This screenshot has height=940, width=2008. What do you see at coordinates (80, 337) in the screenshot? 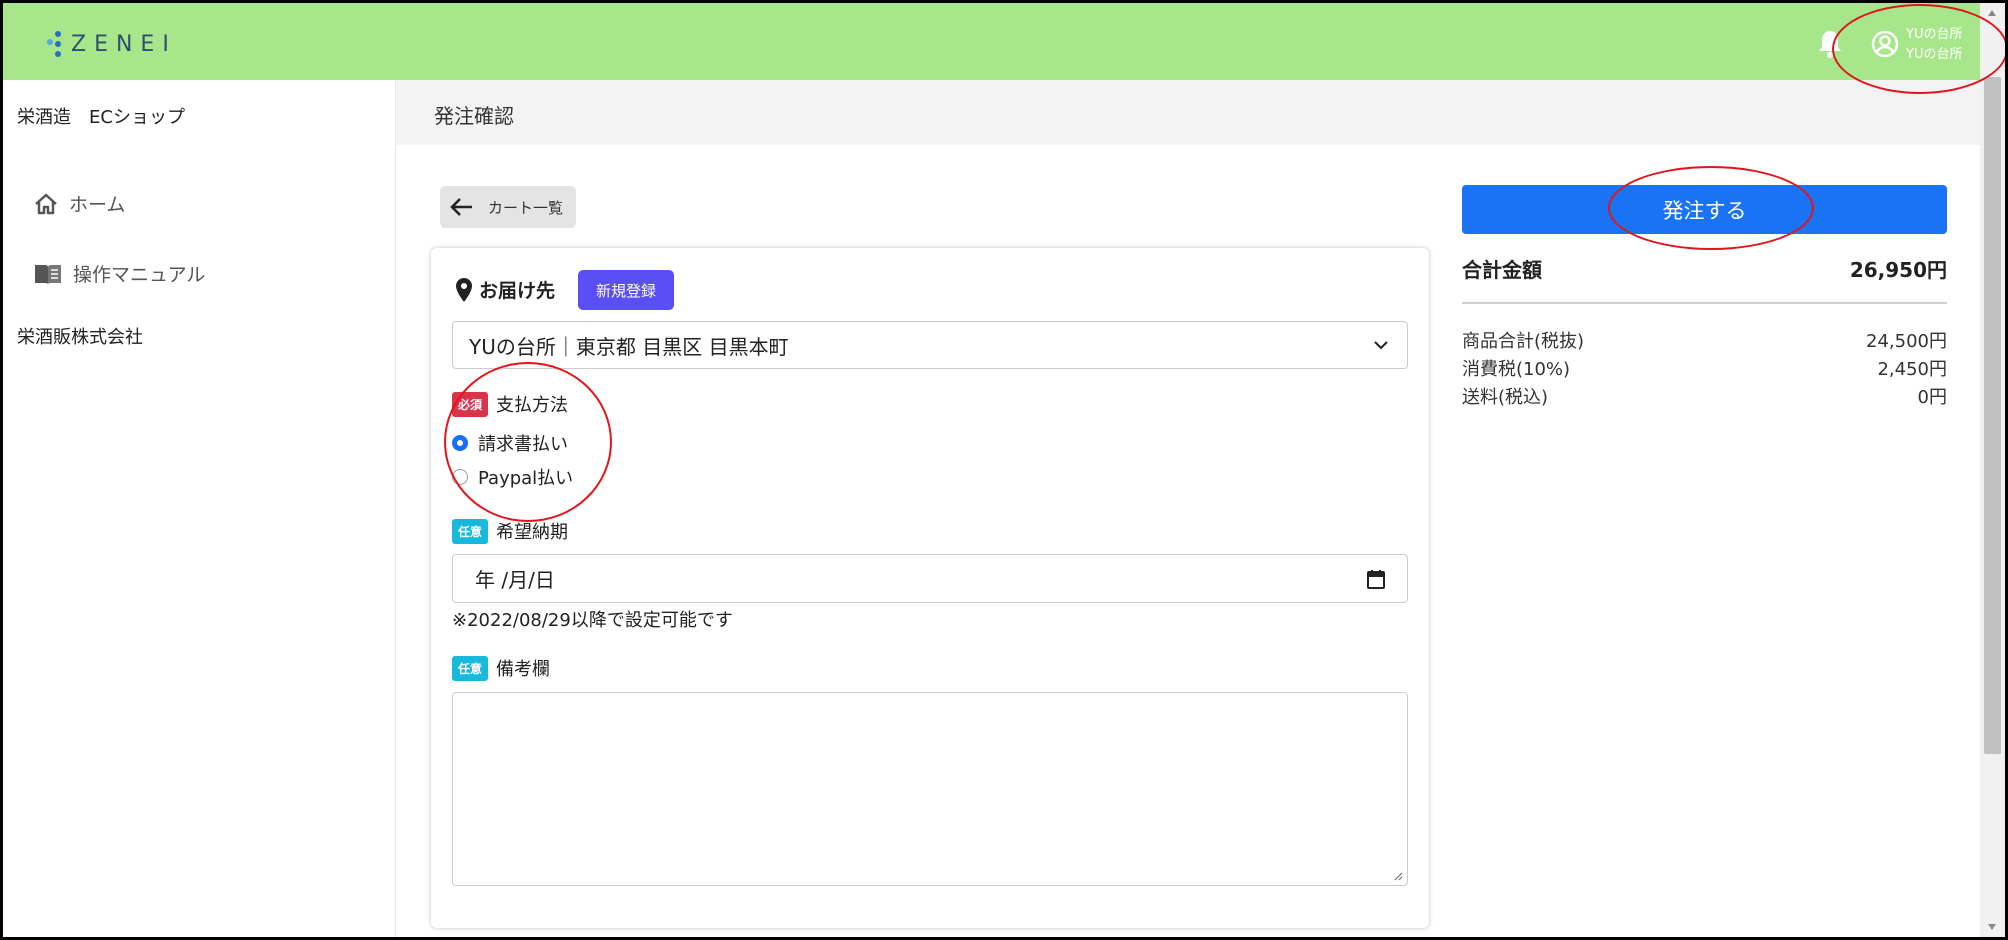
I see `company-name: 栄酒販株式会社` at bounding box center [80, 337].